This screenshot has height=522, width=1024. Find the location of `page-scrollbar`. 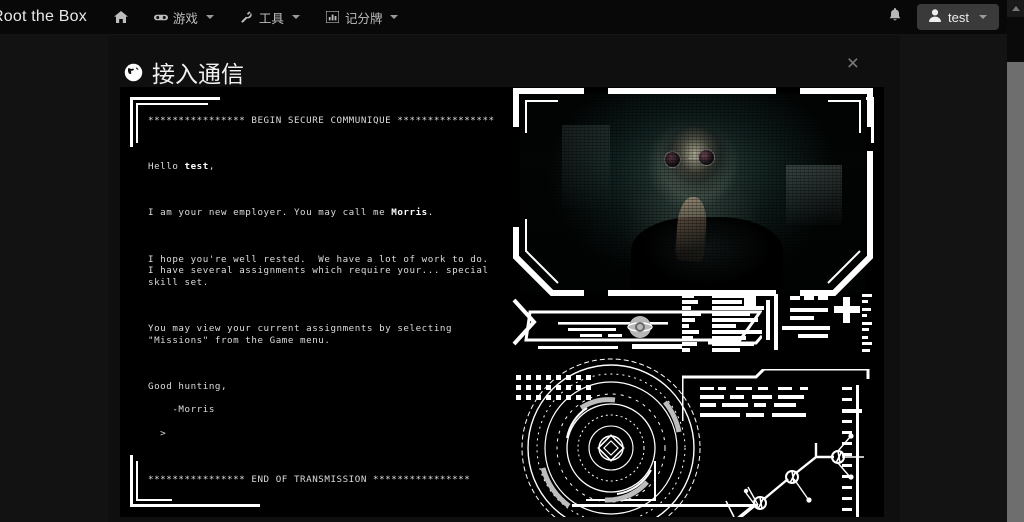

page-scrollbar is located at coordinates (1015, 261).